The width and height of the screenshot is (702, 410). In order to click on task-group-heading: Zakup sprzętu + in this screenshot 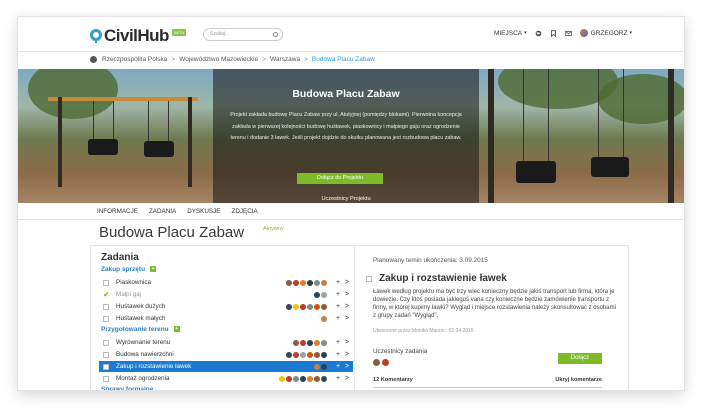, I will do `click(129, 269)`.